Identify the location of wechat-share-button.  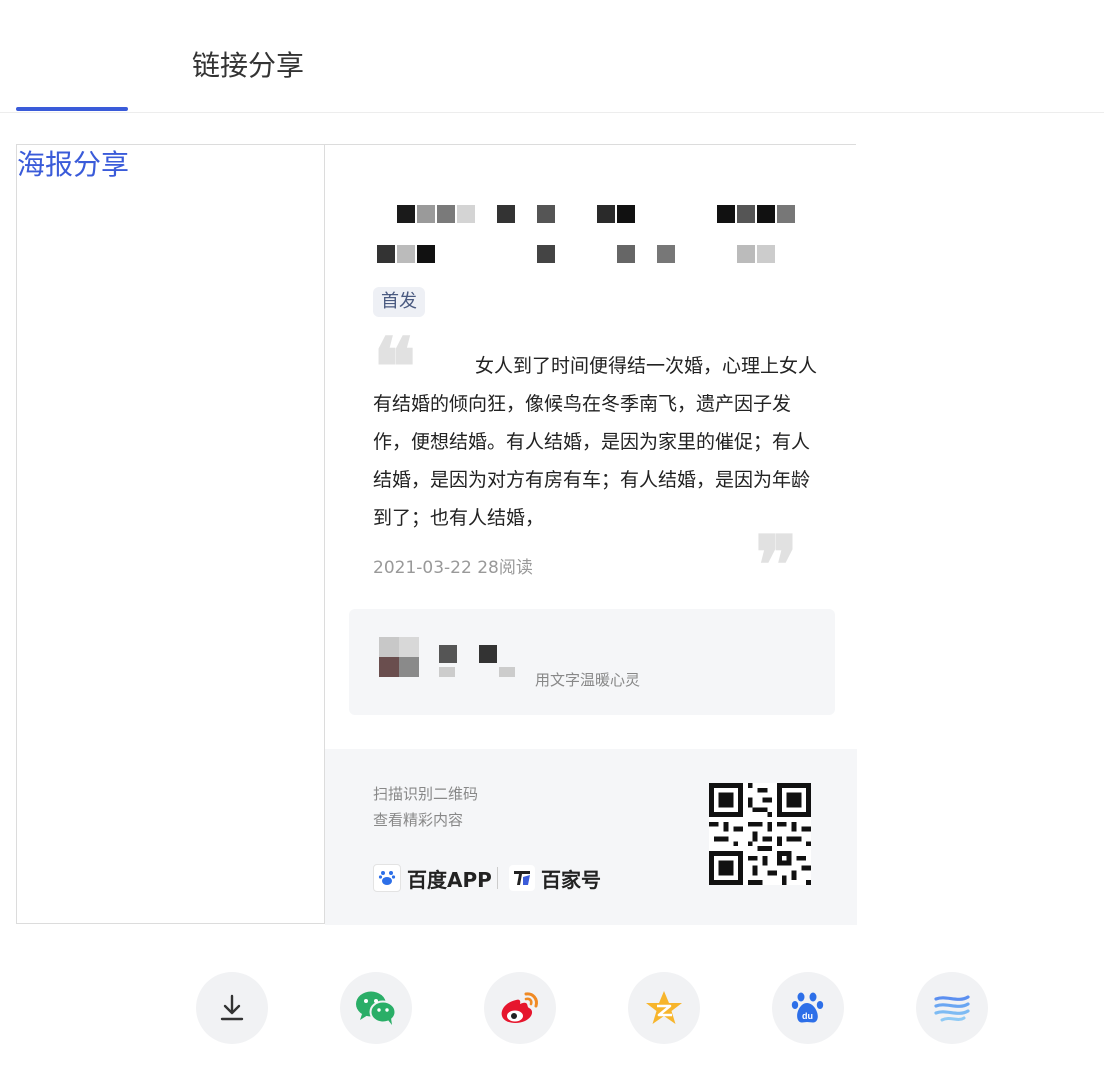
(376, 1008).